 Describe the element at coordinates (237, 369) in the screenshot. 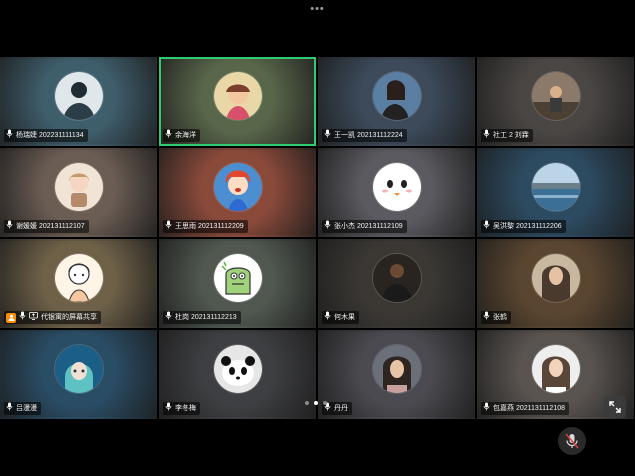

I see `panda-icon` at that location.